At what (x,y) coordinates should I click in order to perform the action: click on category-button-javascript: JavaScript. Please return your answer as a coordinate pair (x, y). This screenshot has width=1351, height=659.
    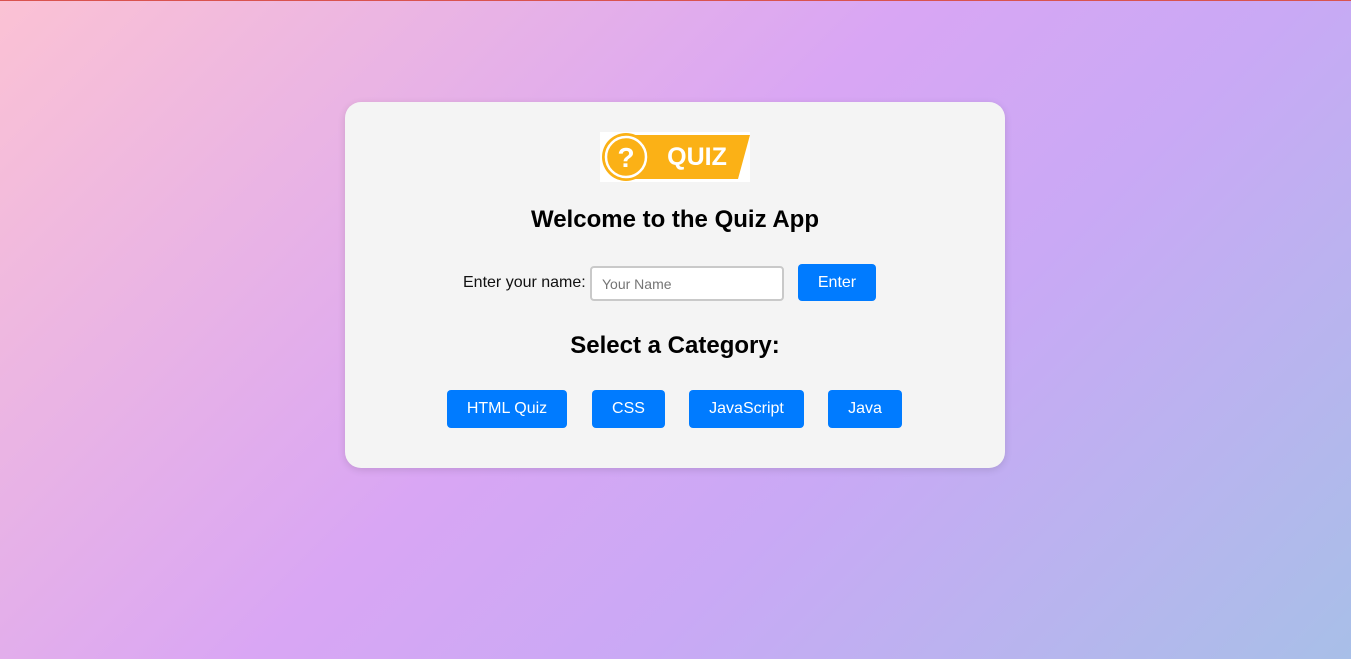
    Looking at the image, I should click on (746, 409).